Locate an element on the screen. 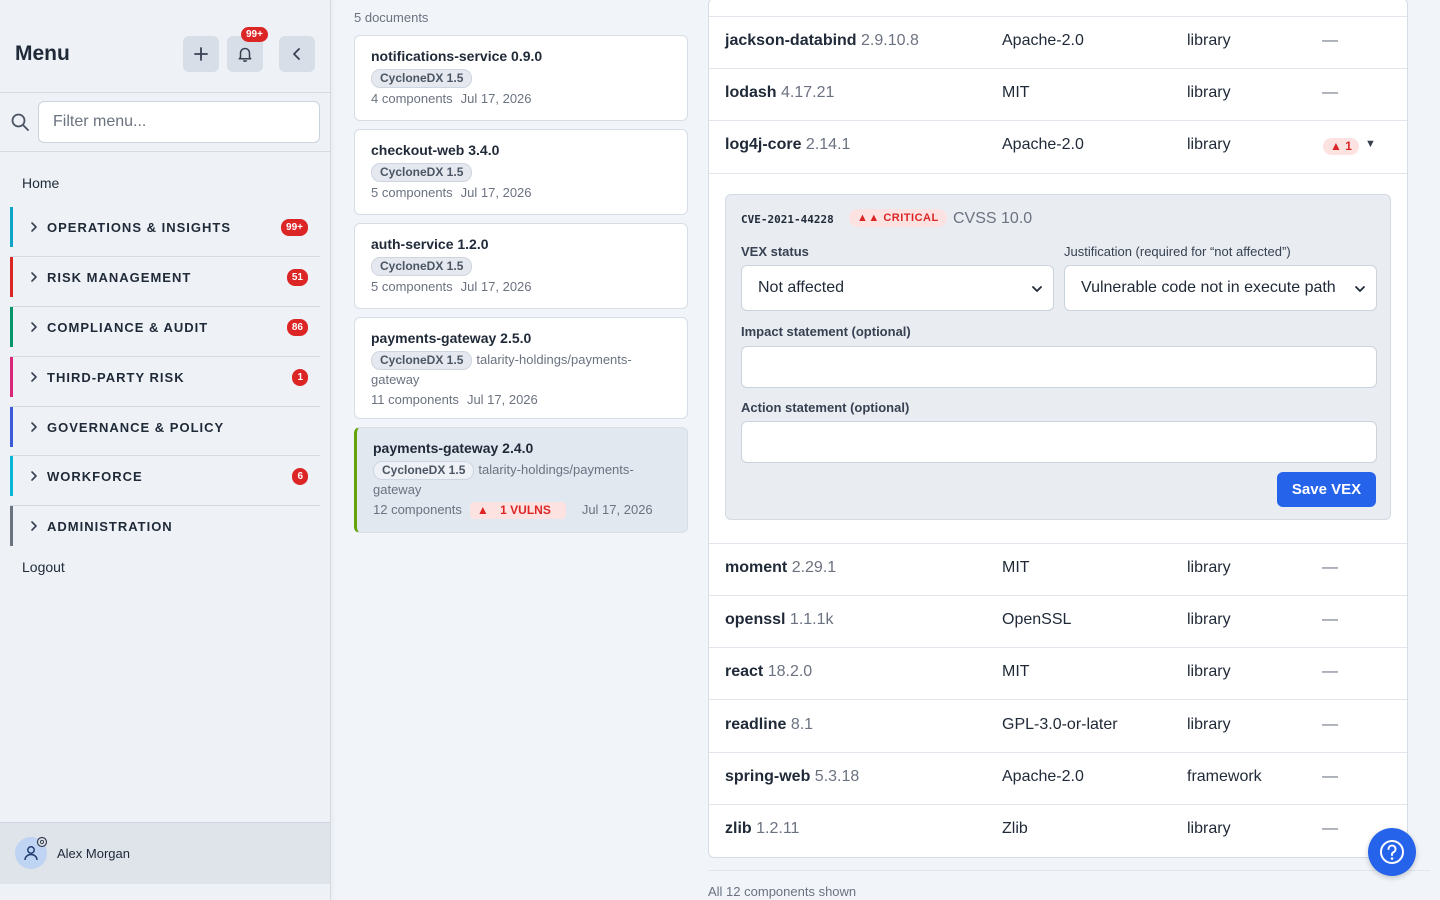 The width and height of the screenshot is (1440, 900). count-badge: 1 is located at coordinates (300, 377).